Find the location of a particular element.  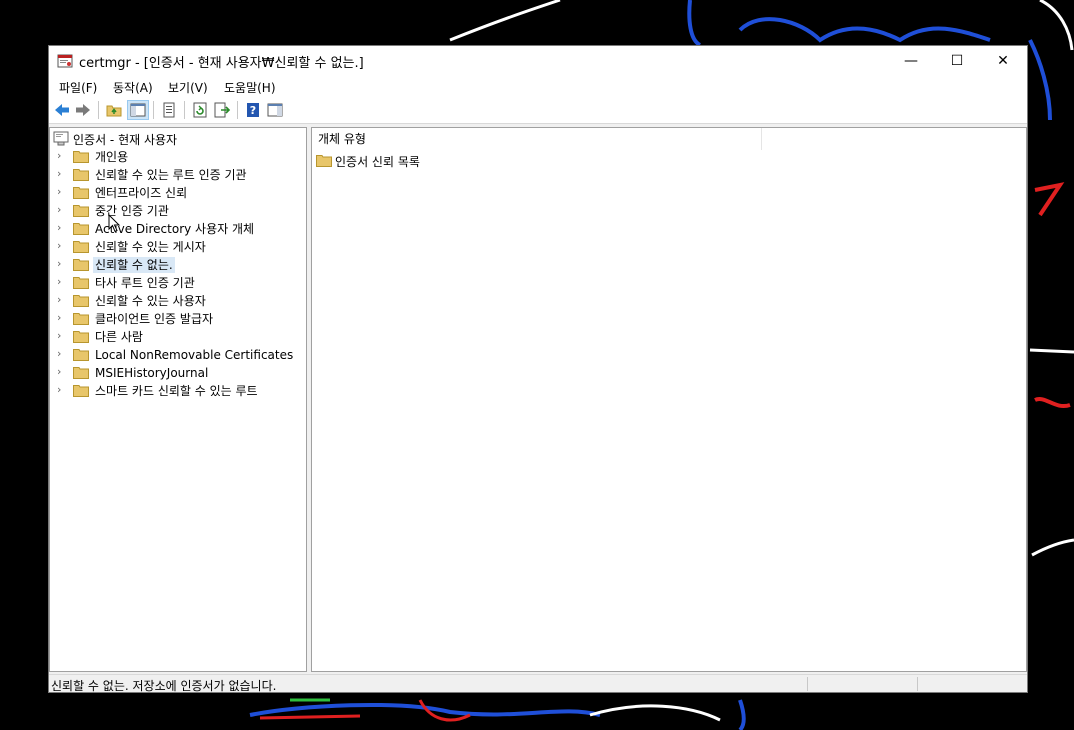

title-bar: certmgr - [인증서 - 현재 사용자₩신뢰할 수 없는.] — ☐ ✕ is located at coordinates (538, 61).